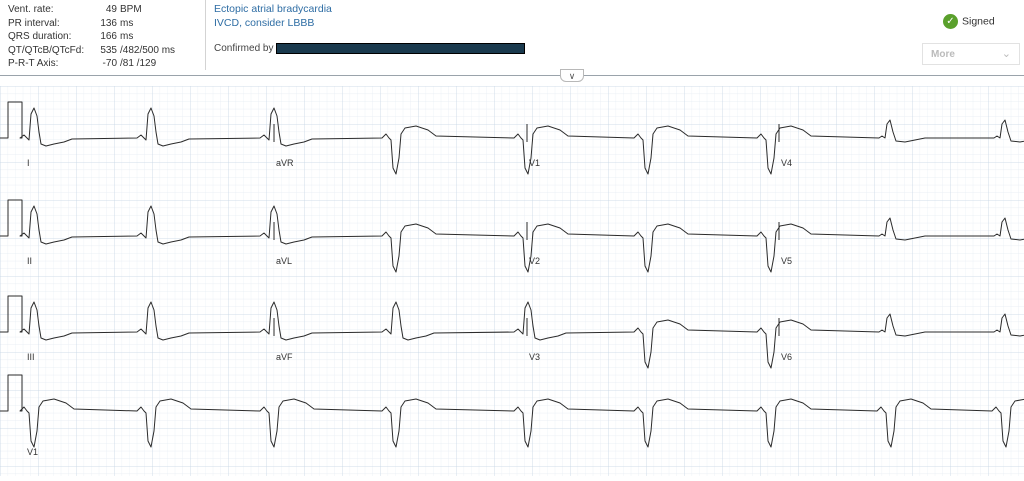 This screenshot has height=481, width=1024. Describe the element at coordinates (108, 23) in the screenshot. I see `measurement-value: 136` at that location.